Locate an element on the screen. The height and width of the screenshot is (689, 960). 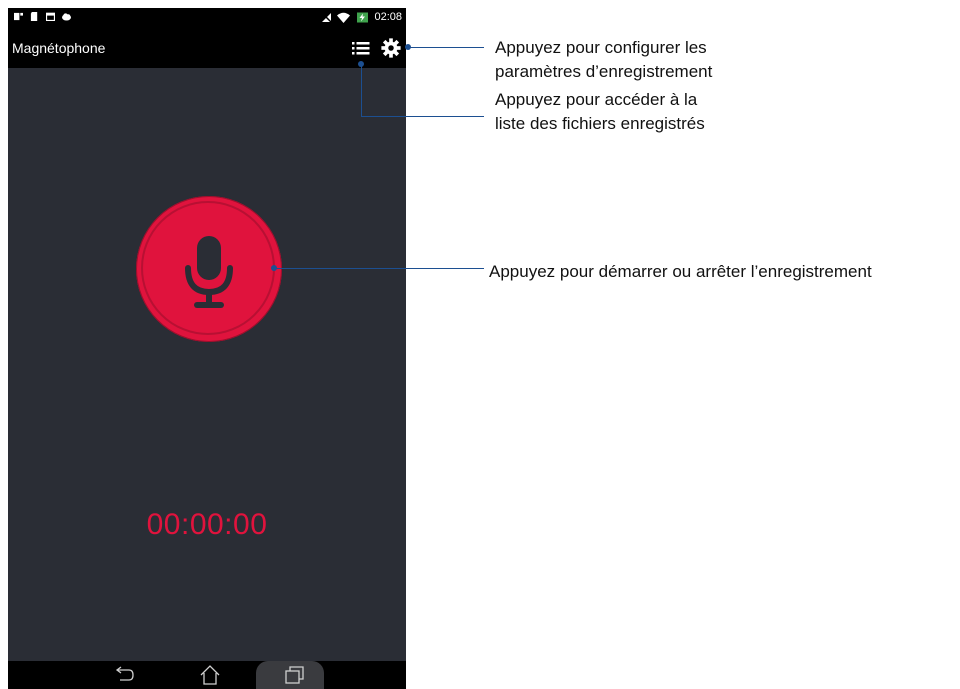
record-callout-line is located at coordinates (379, 268).